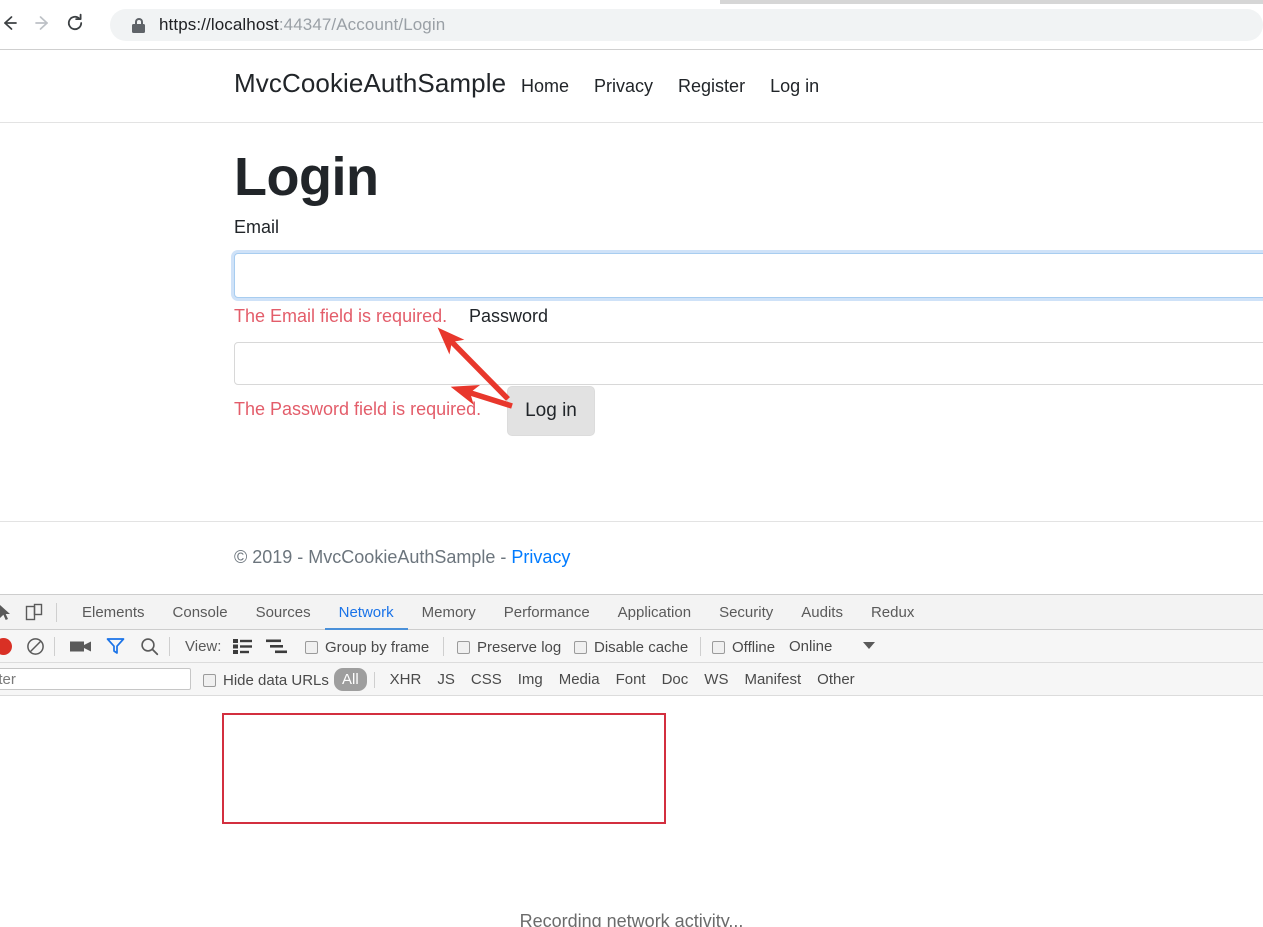 The height and width of the screenshot is (927, 1263). I want to click on group-by-frame-row: Group by frame, so click(367, 647).